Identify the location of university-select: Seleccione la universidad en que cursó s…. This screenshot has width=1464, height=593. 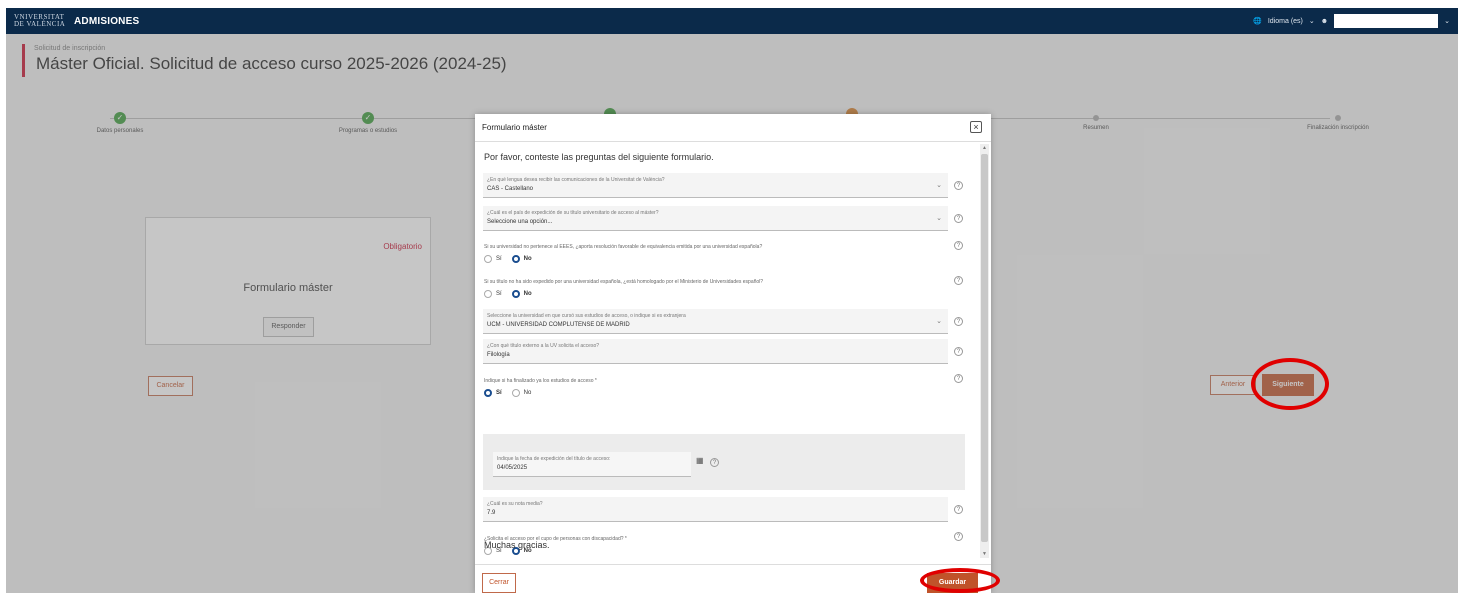
(715, 321).